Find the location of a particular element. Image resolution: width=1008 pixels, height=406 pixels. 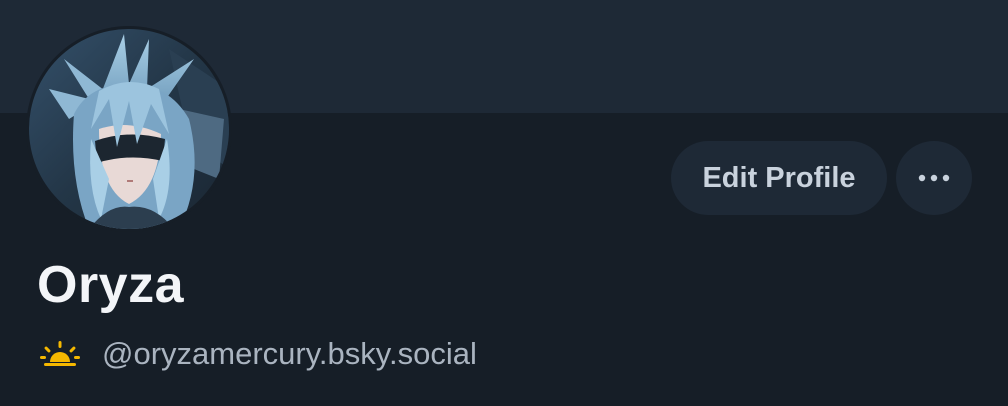

sunrise-emoji-icon is located at coordinates (60, 353).